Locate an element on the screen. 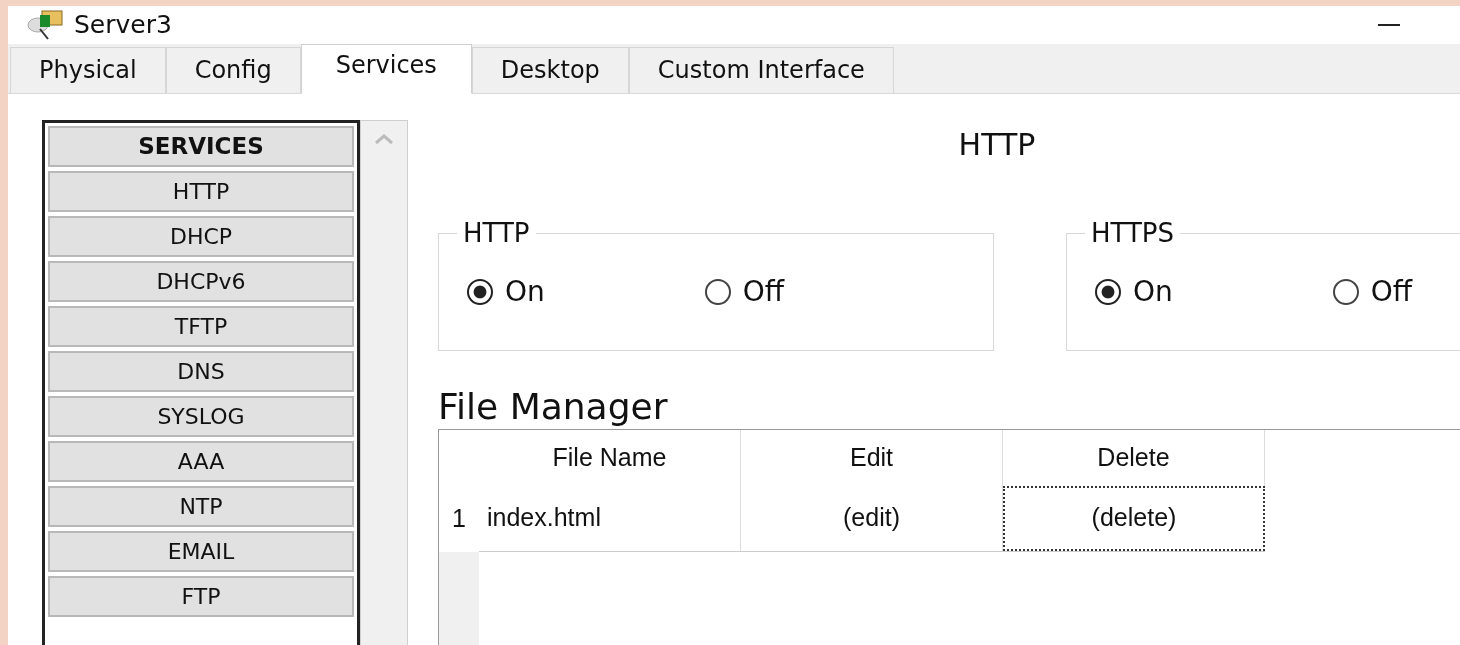  service-item: SYSLOG is located at coordinates (201, 416).